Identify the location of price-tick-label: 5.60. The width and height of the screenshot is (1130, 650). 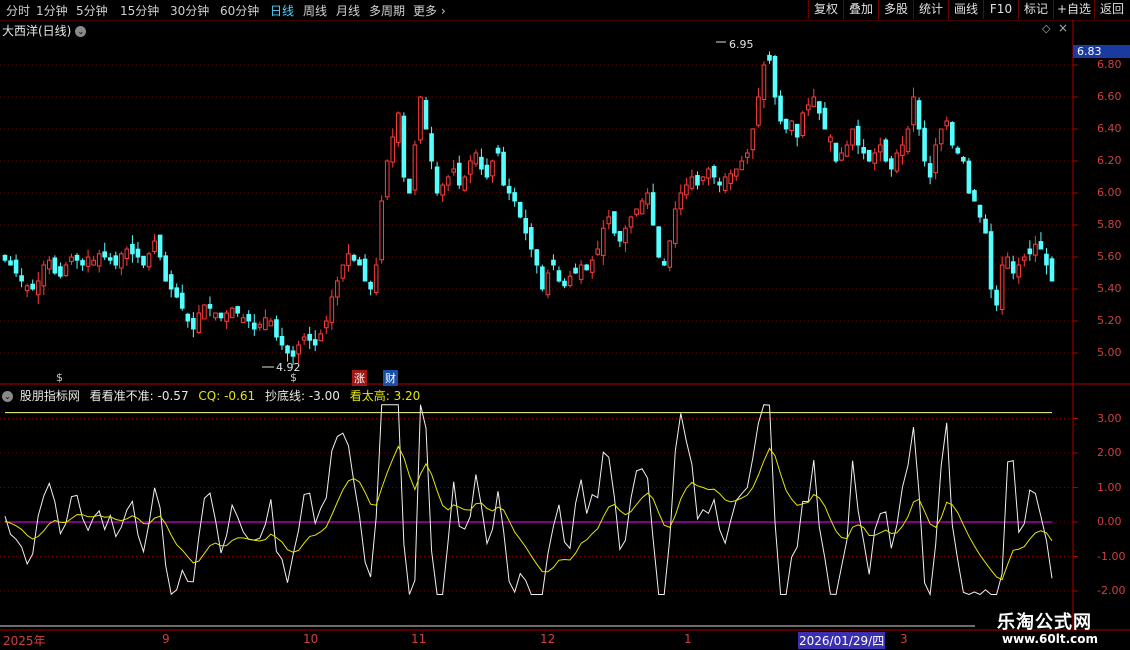
(1109, 256).